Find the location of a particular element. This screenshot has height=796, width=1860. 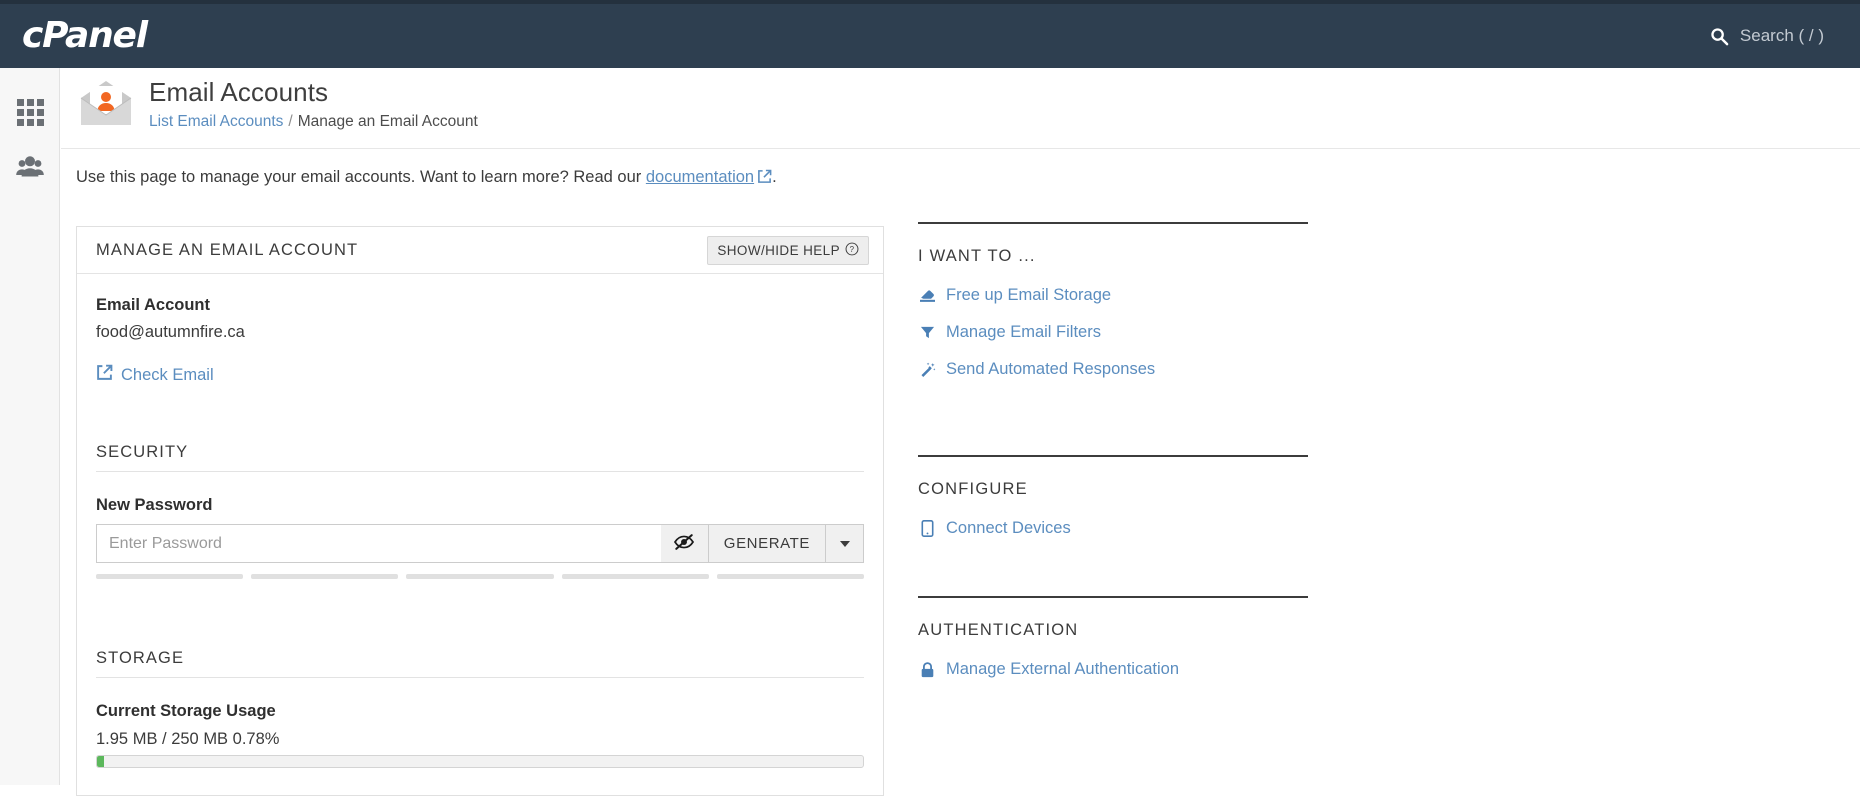

card-title: MANAGE AN EMAIL ACCOUNT is located at coordinates (227, 249).